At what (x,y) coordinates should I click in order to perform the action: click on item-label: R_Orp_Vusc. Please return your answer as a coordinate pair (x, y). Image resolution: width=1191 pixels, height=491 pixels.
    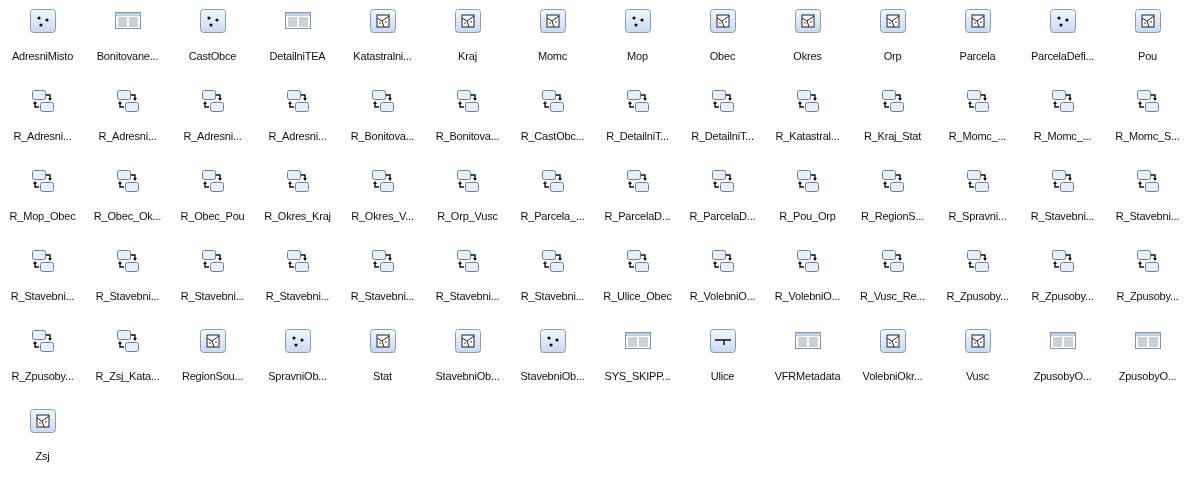
    Looking at the image, I should click on (467, 216).